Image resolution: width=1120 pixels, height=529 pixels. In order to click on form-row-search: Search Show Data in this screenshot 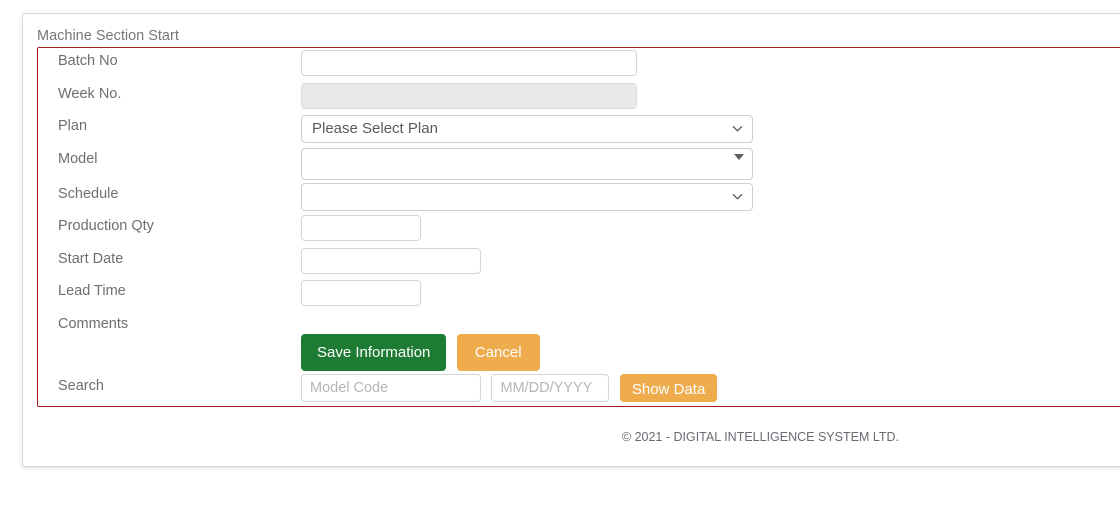, I will do `click(579, 390)`.